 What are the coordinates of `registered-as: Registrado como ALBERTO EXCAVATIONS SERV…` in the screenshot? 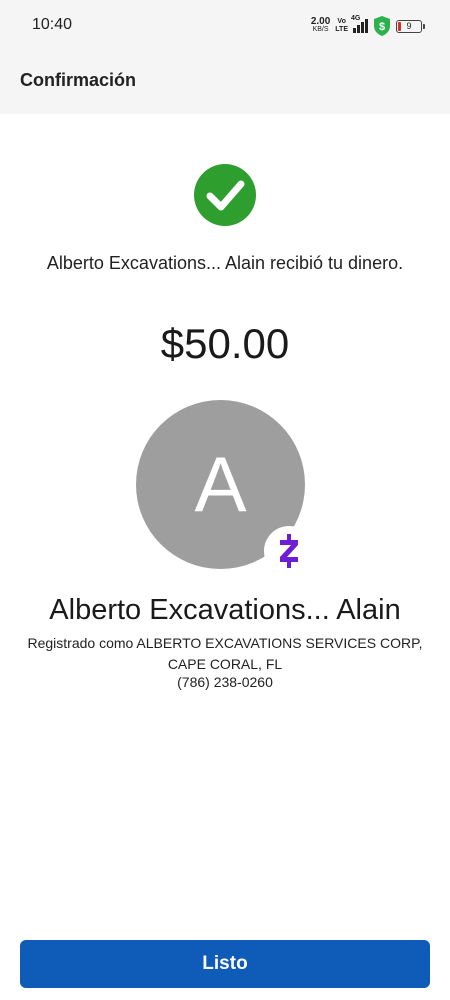 It's located at (225, 653).